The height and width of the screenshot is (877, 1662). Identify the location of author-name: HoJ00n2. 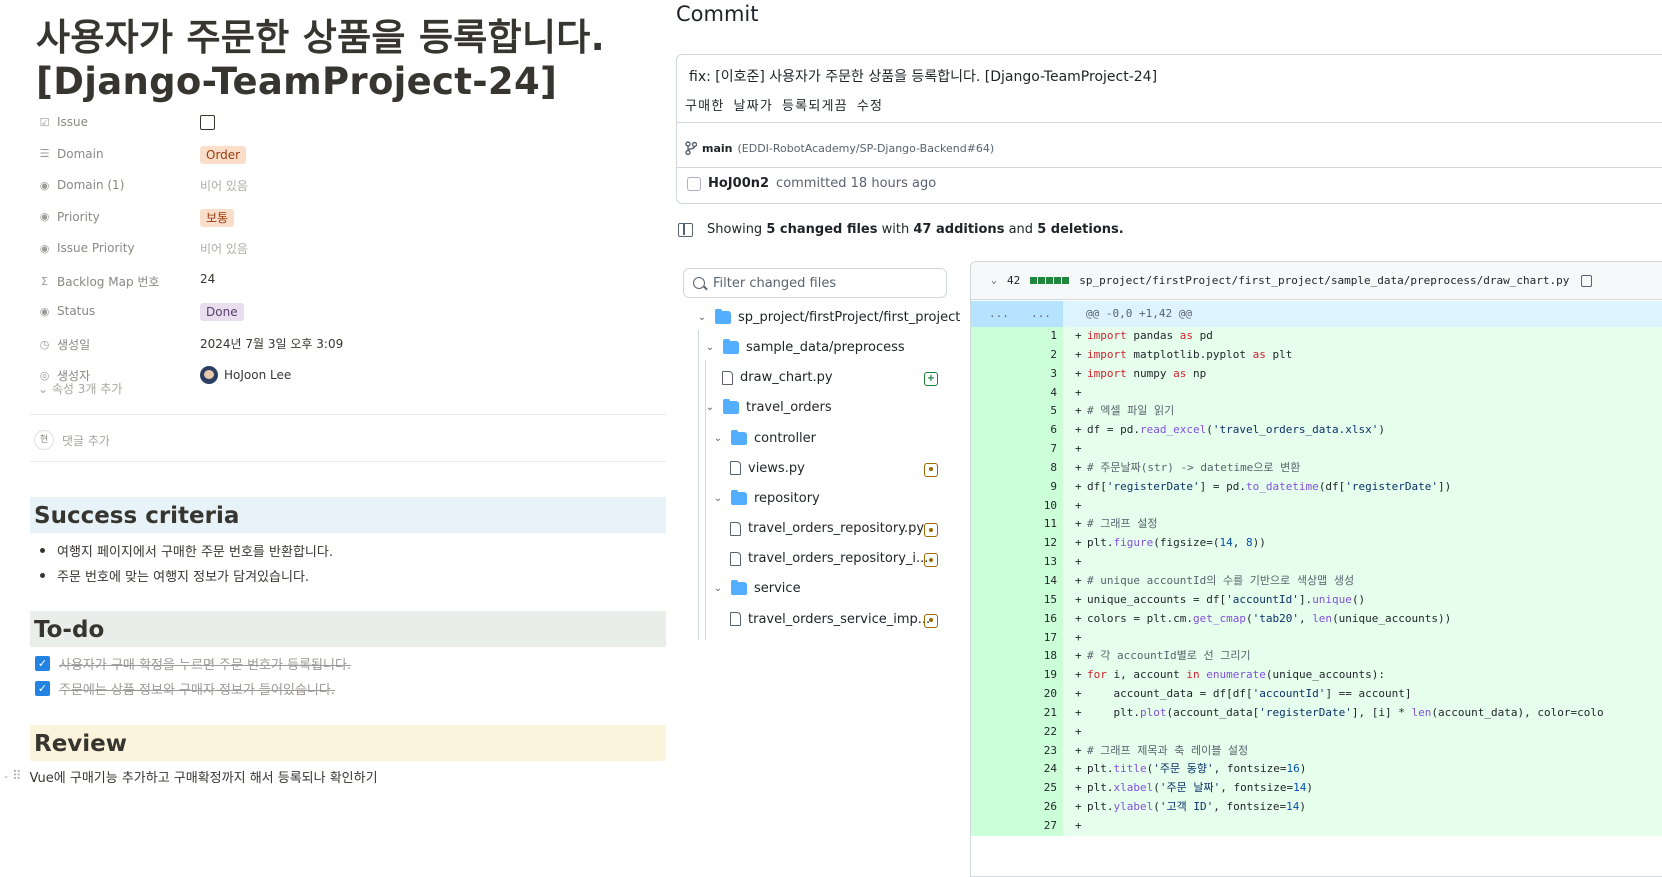
(738, 183).